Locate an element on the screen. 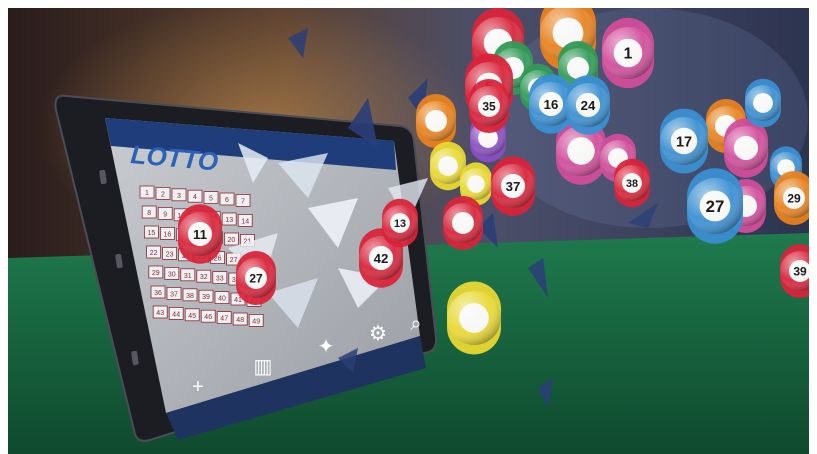 This screenshot has width=817, height=454. grid-number: 40 is located at coordinates (222, 299).